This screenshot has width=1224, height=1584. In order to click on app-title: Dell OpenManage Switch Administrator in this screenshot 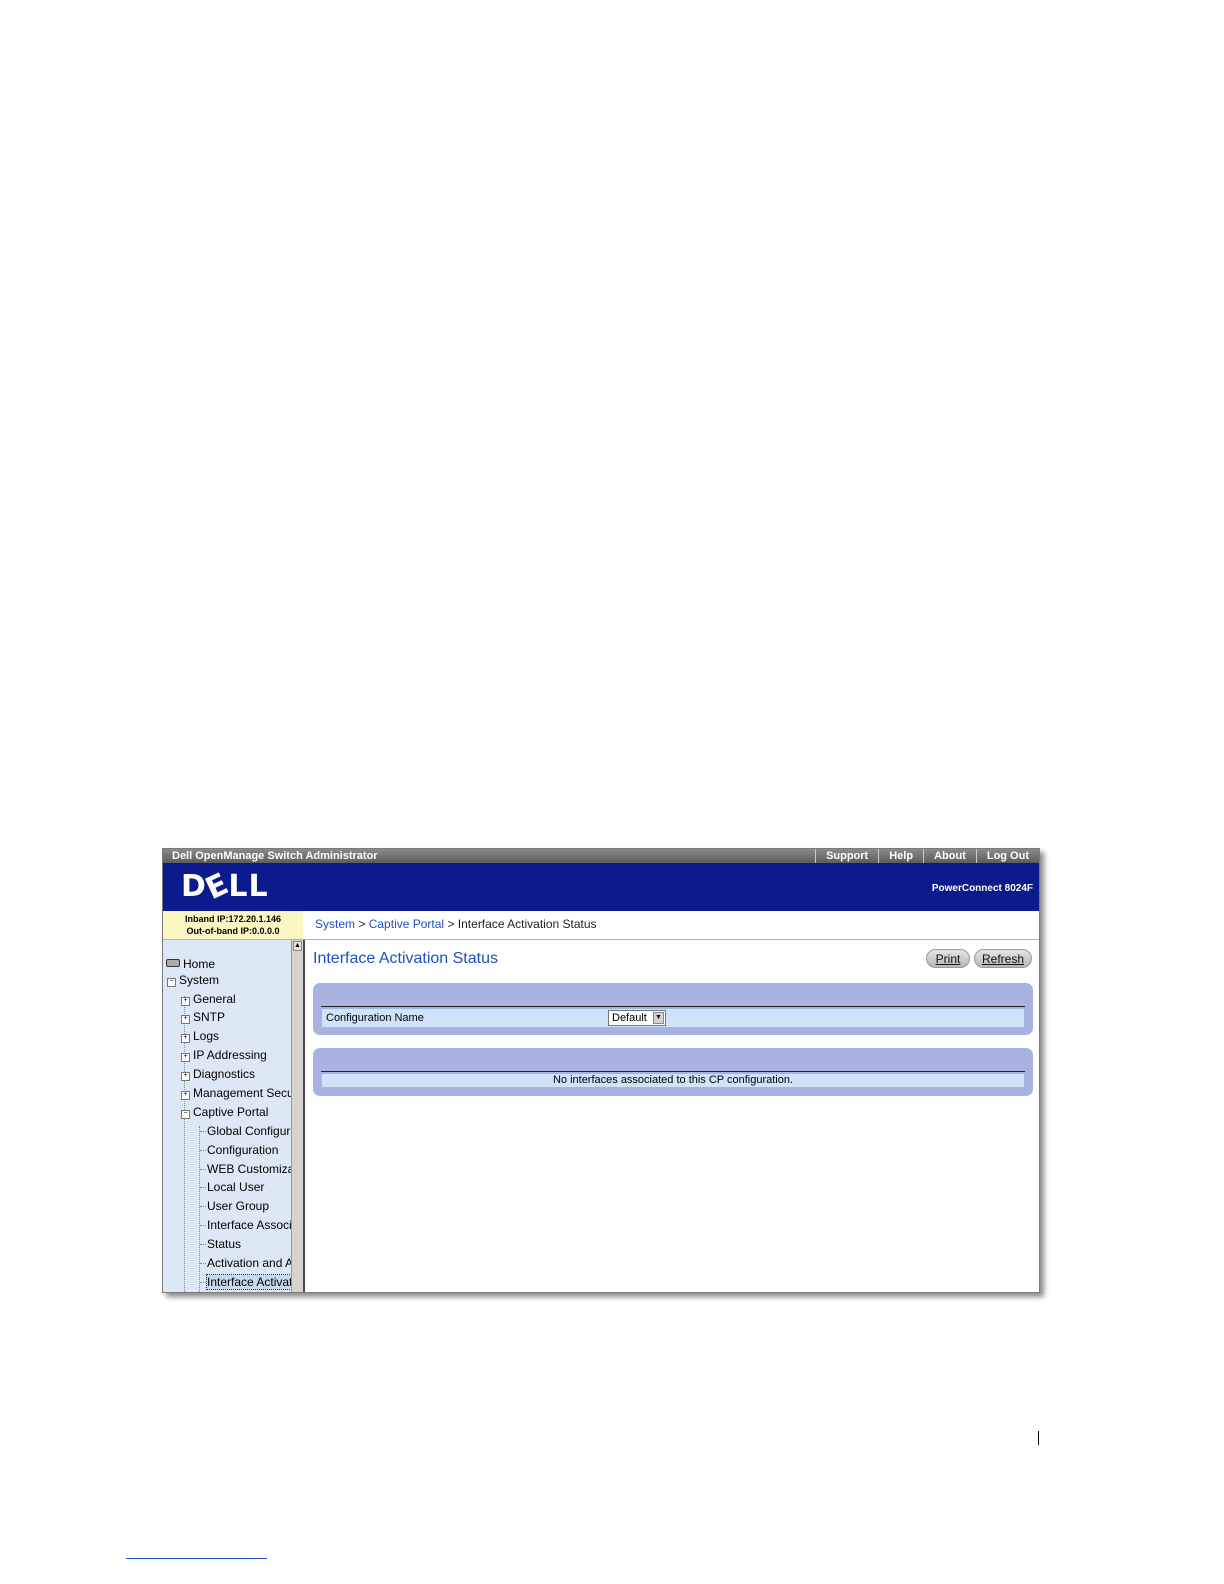, I will do `click(275, 856)`.